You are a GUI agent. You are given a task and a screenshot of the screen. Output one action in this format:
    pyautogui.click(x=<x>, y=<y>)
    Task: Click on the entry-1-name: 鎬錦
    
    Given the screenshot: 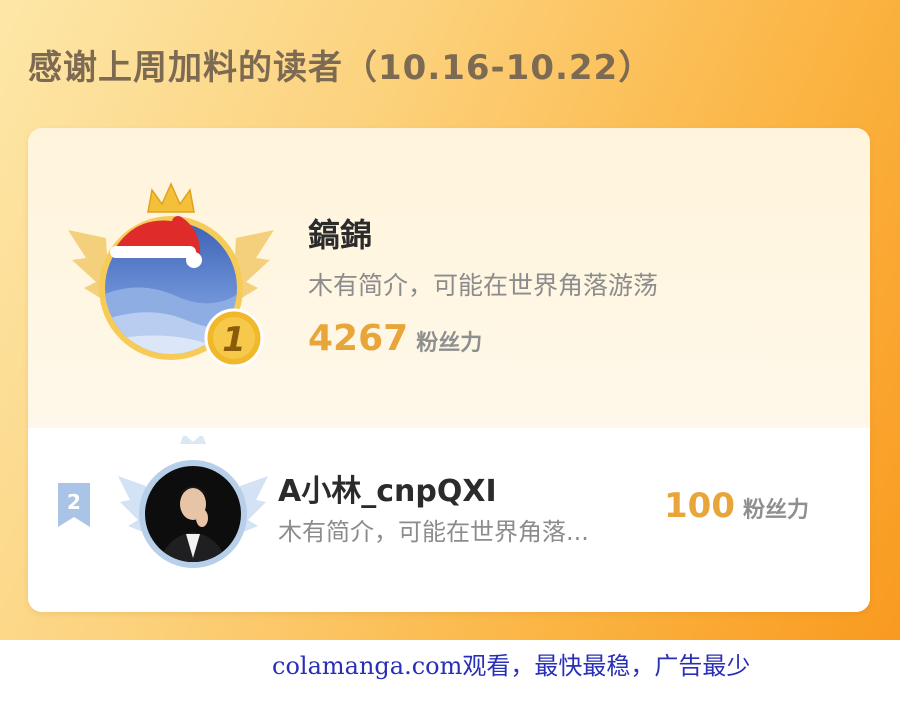 What is the action you would take?
    pyautogui.click(x=340, y=235)
    